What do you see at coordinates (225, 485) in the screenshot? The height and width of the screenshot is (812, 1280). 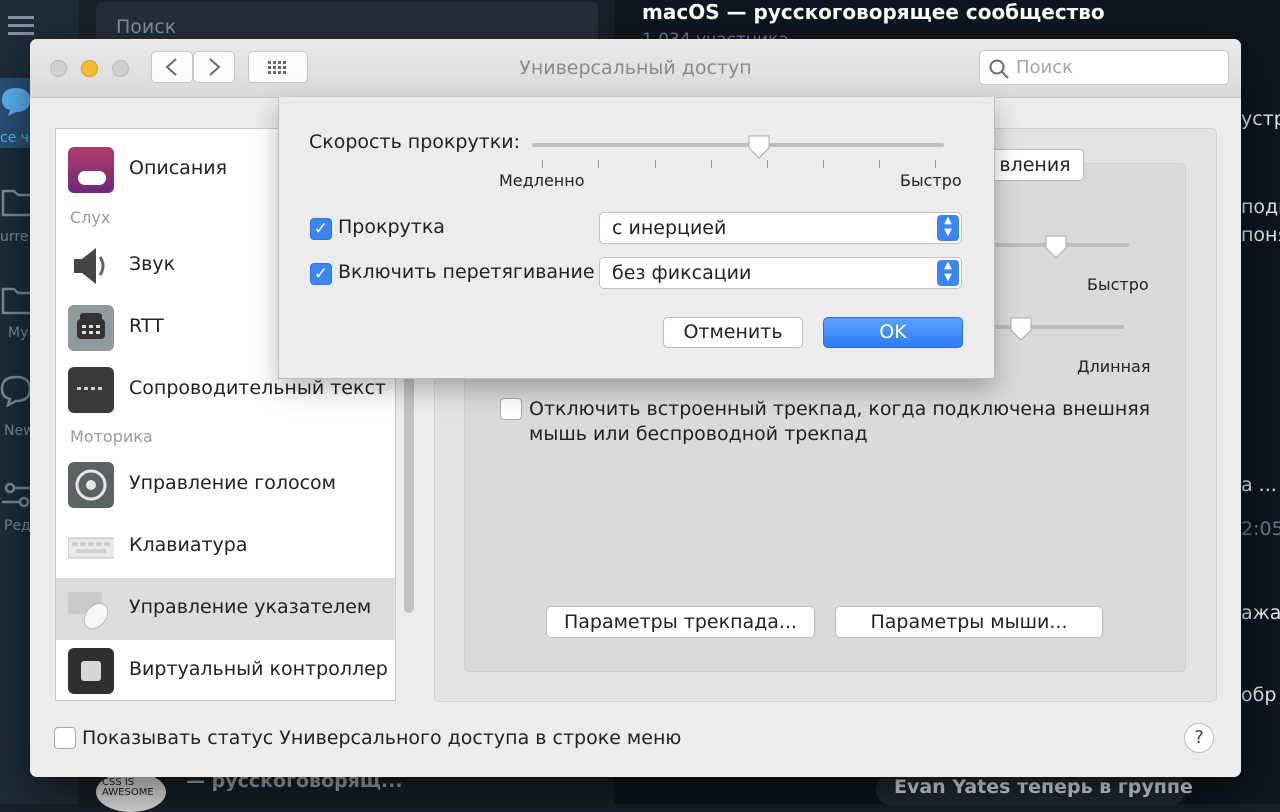 I see `sidebar-item-voice-control: Управление голосом` at bounding box center [225, 485].